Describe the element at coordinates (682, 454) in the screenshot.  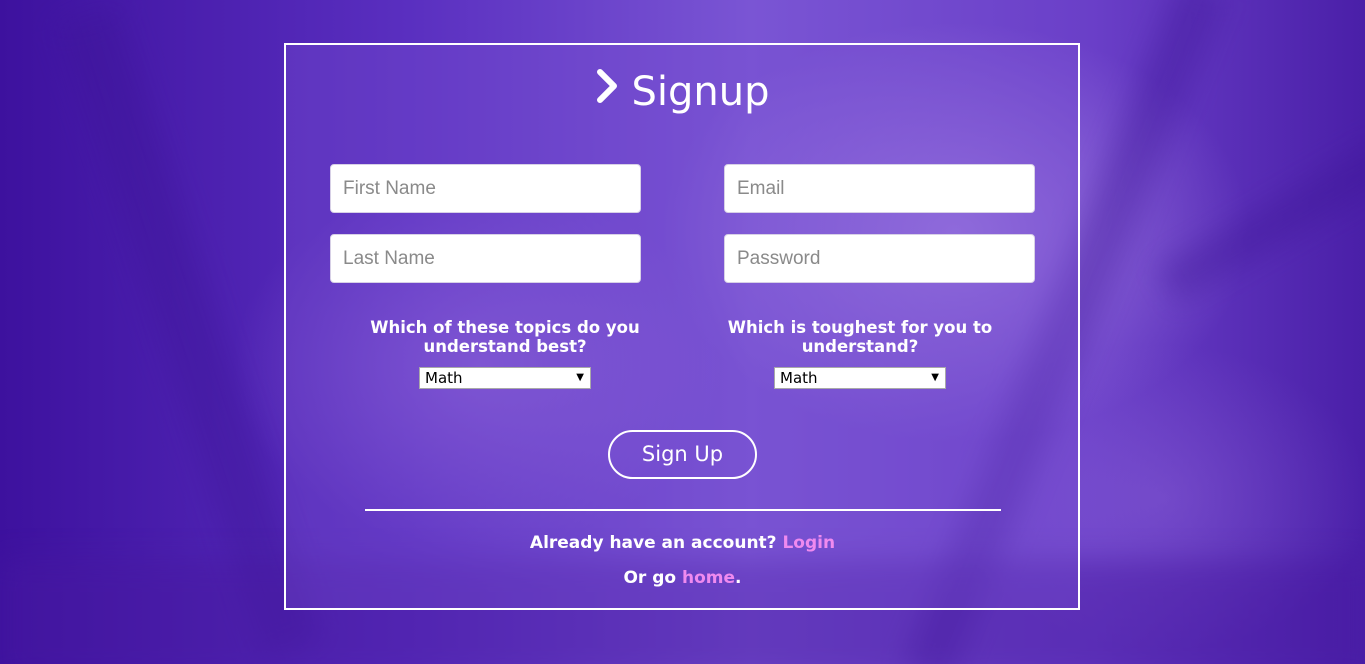
I see `sign-up-button: Sign Up` at that location.